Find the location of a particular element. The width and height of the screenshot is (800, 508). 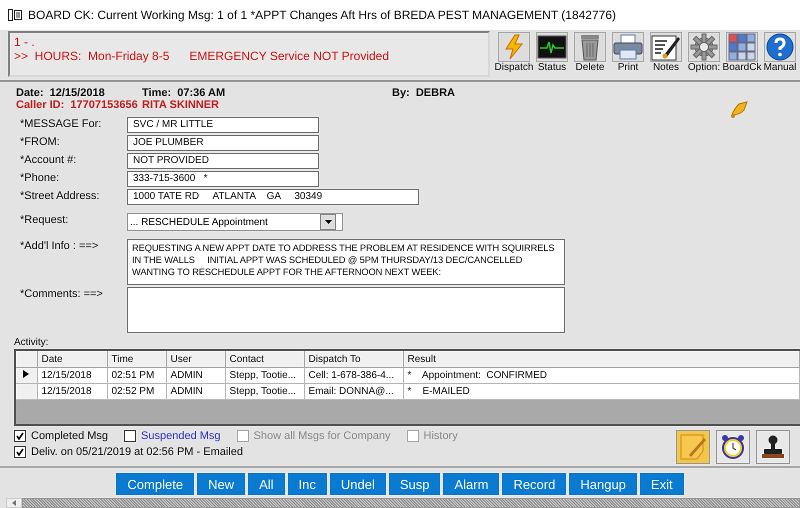

activity-label: Activity: is located at coordinates (31, 342).